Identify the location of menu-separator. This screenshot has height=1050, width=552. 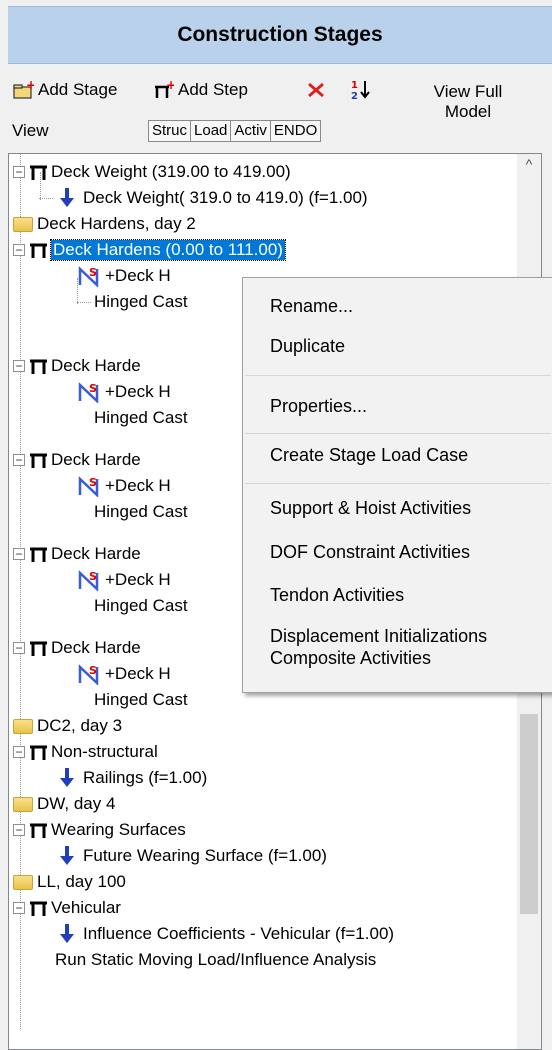
(398, 483).